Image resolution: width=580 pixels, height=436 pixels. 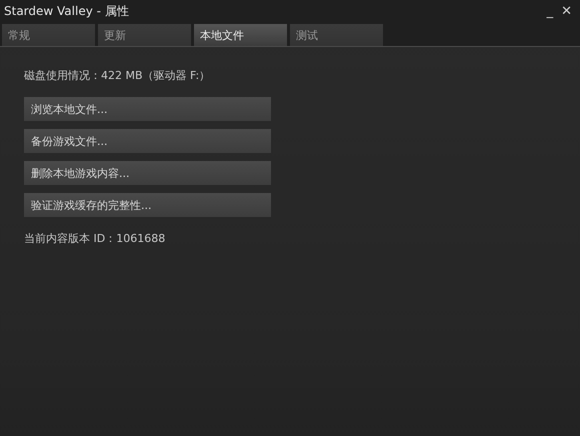 I want to click on close-button: ✕, so click(x=566, y=11).